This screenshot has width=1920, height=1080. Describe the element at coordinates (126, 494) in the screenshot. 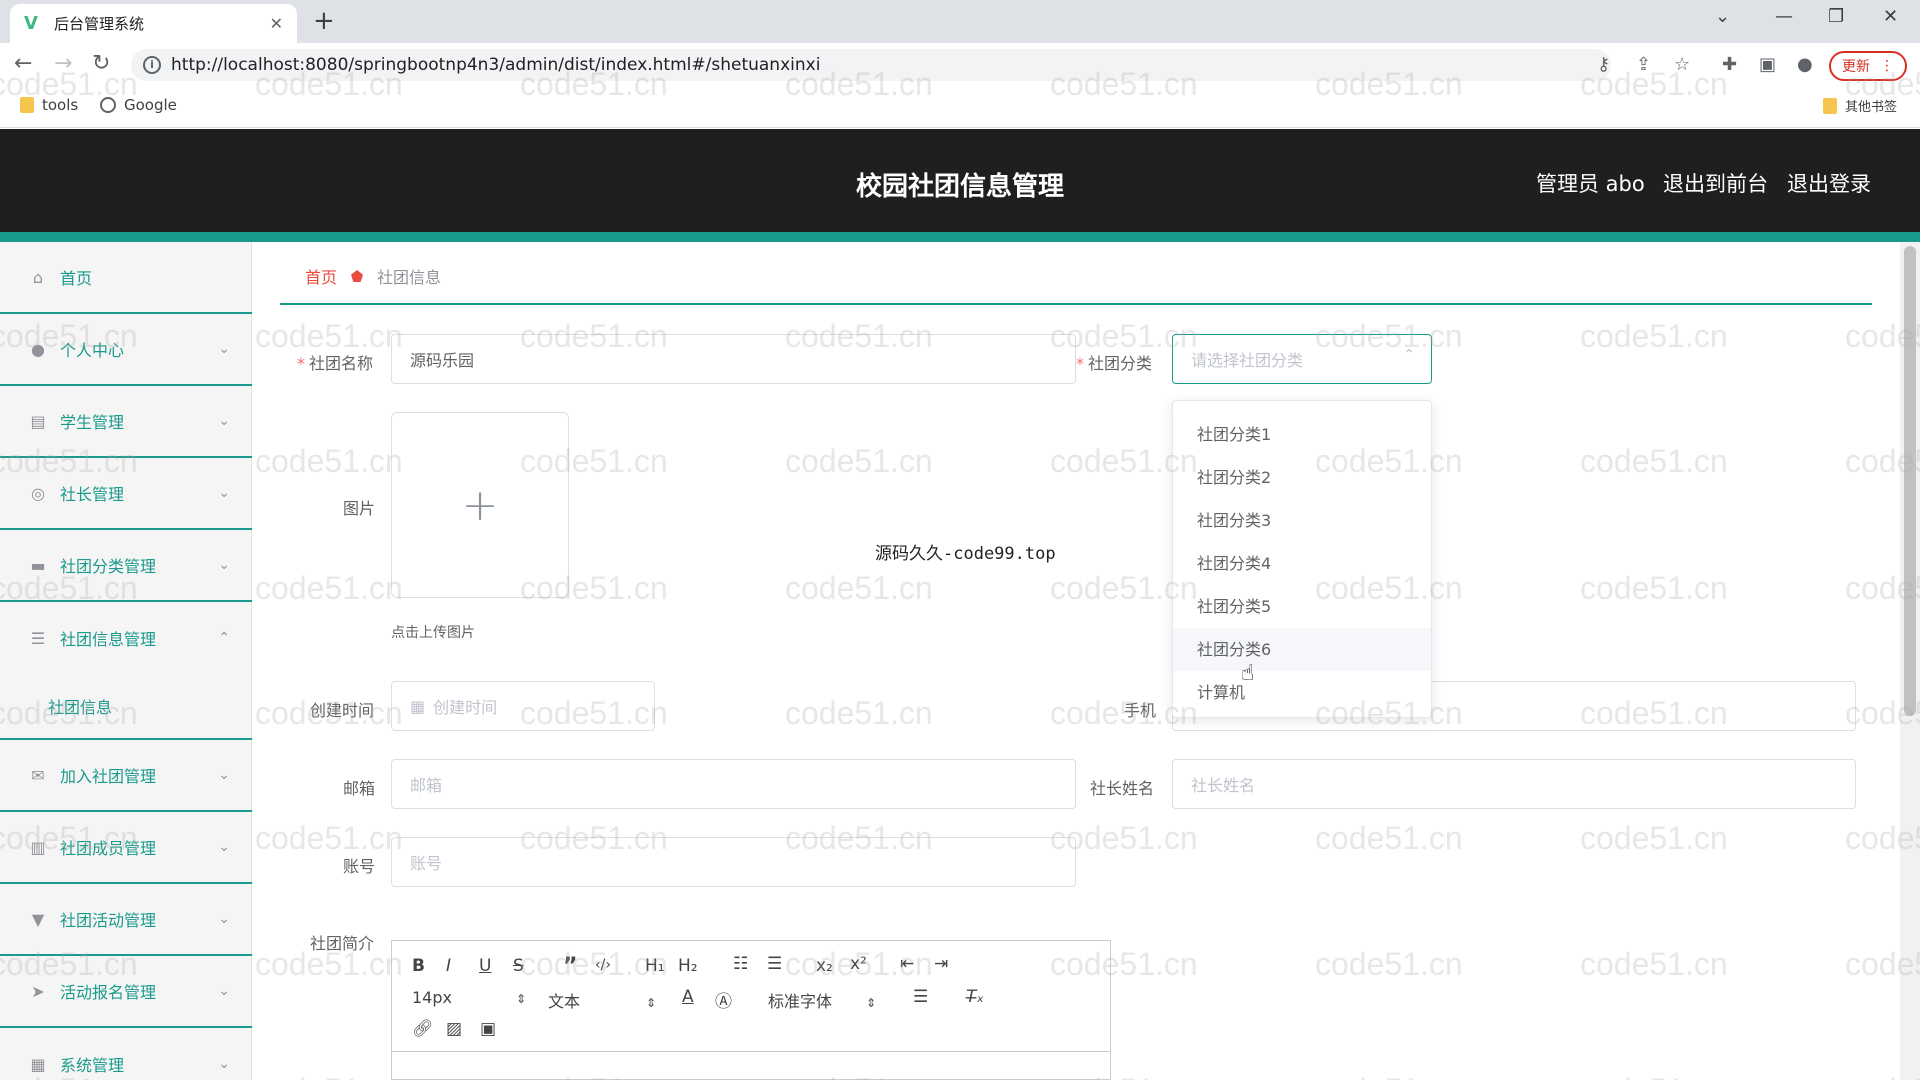

I see `sidebar-item-leaders: ◎ 社长管理 ⌄` at that location.